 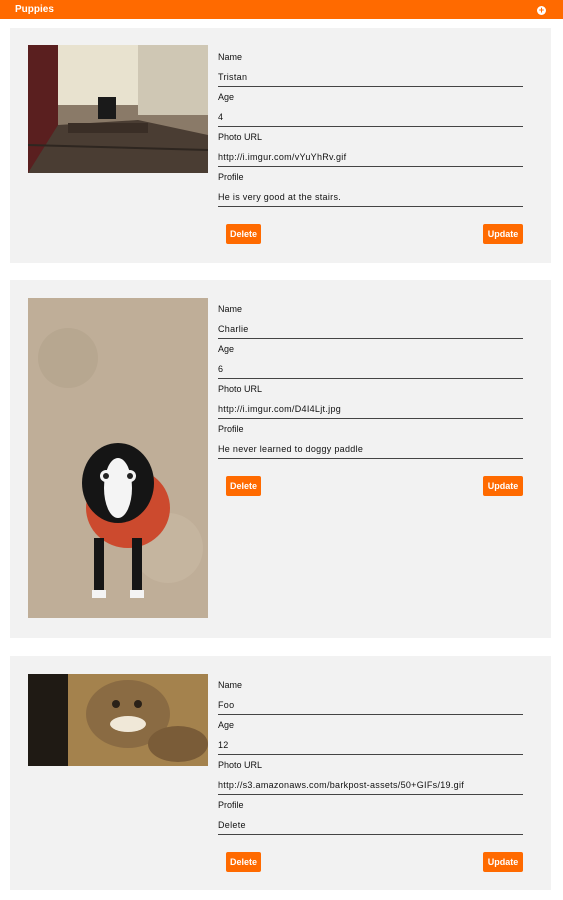 I want to click on profile-field: He never learned to doggy paddle, so click(x=370, y=450).